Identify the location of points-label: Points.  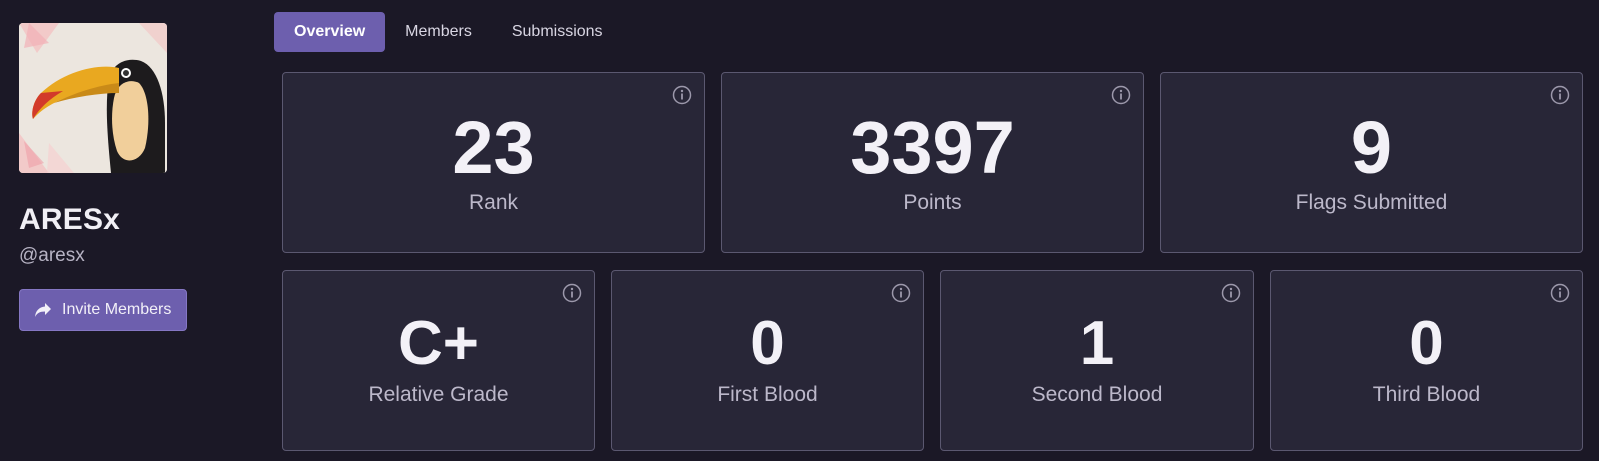
(932, 202).